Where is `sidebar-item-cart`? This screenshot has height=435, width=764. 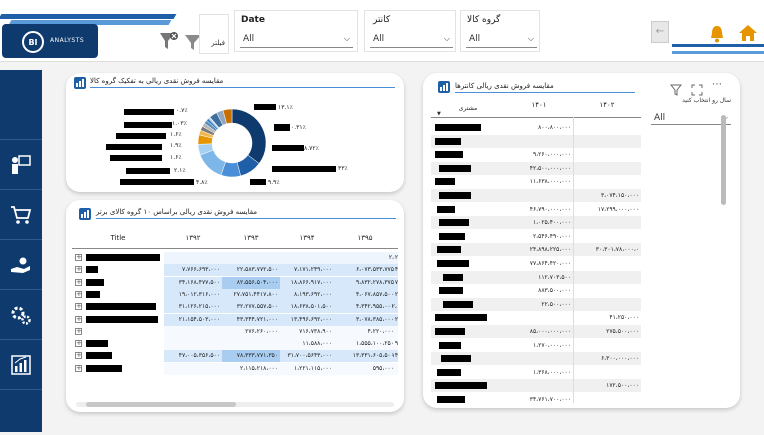 sidebar-item-cart is located at coordinates (21, 215).